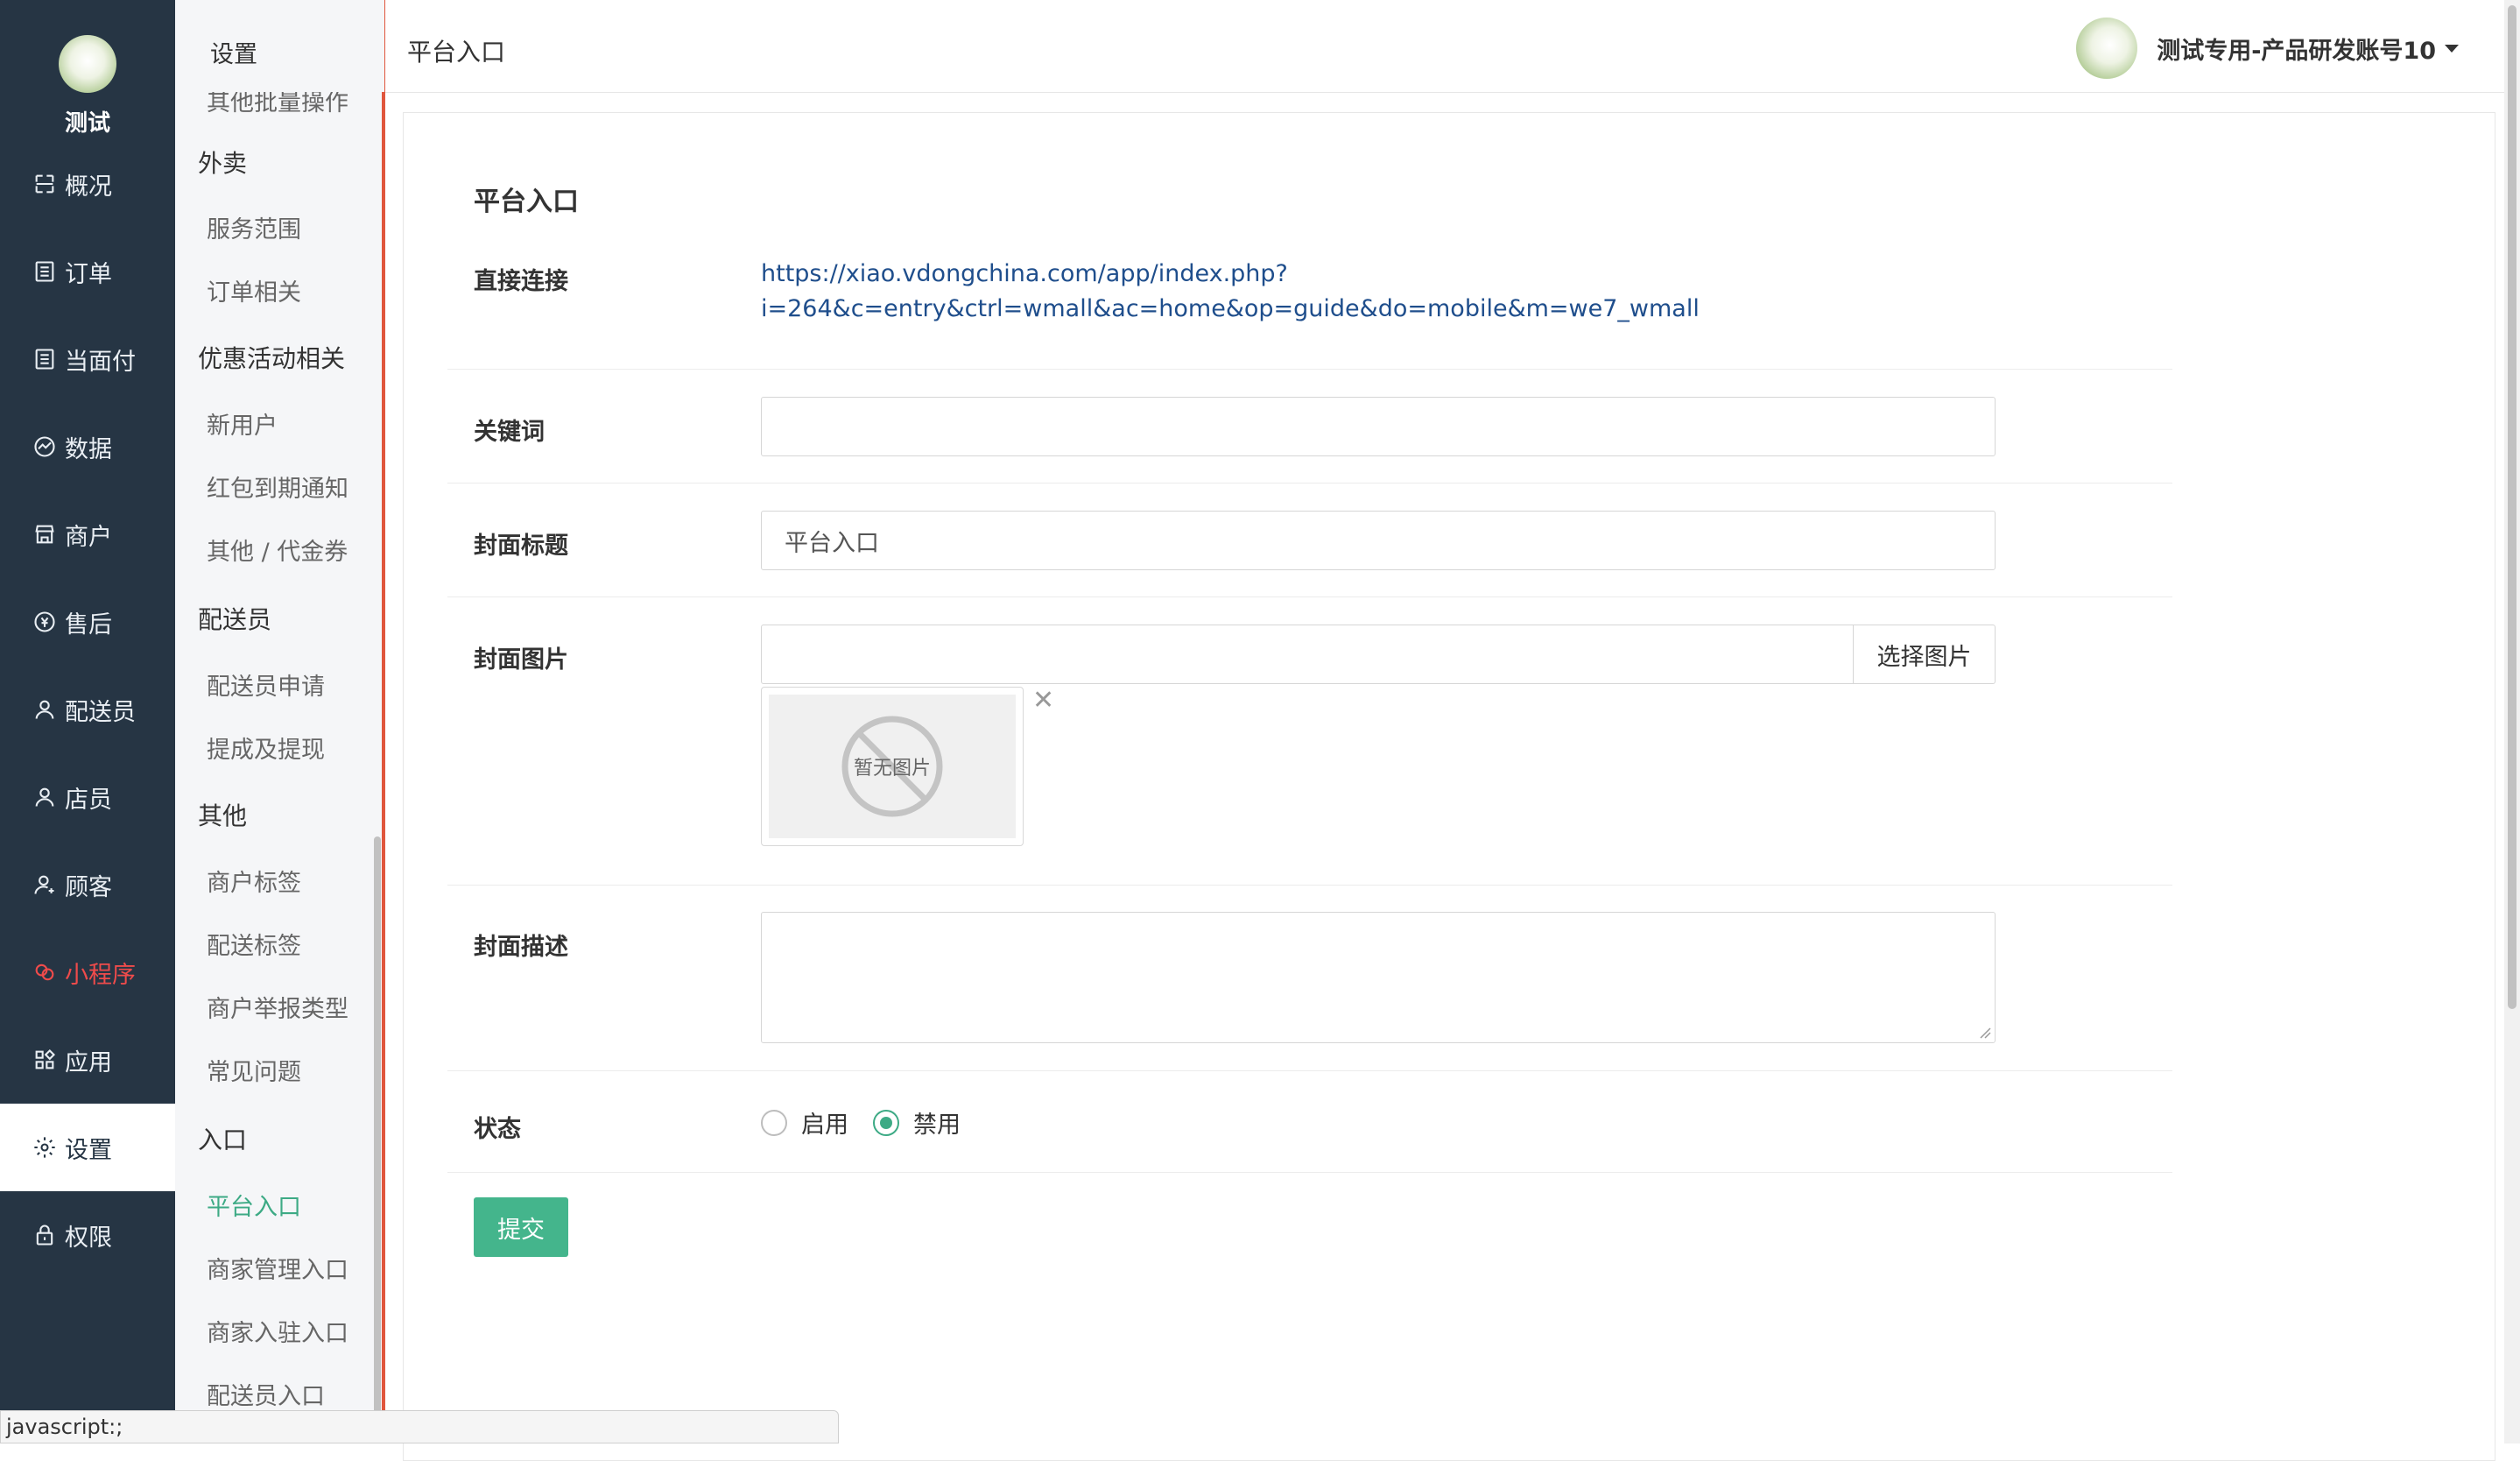 The width and height of the screenshot is (2520, 1461). Describe the element at coordinates (1378, 426) in the screenshot. I see `keyword-input` at that location.